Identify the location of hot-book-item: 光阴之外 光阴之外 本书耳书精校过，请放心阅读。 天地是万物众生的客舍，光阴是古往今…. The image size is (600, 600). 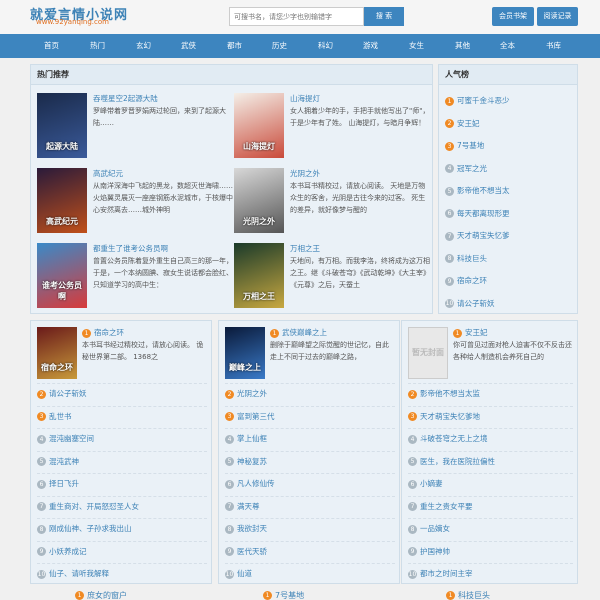
(334, 204).